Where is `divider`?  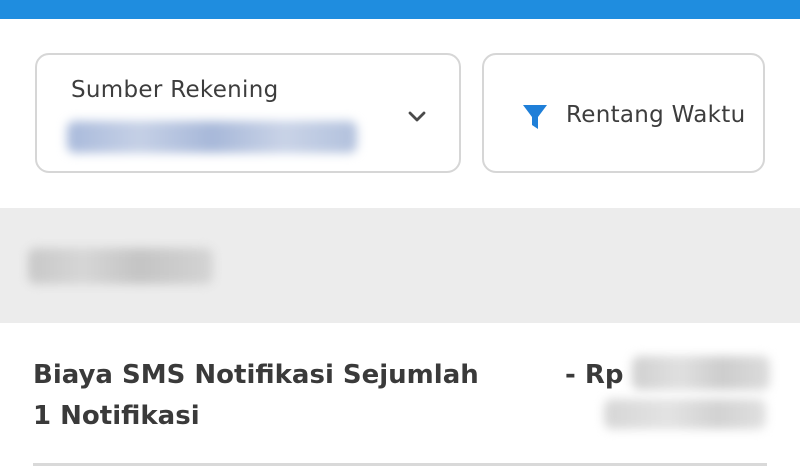
divider is located at coordinates (400, 464).